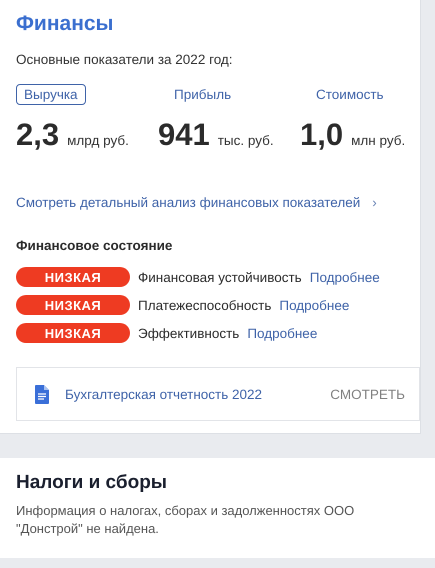  Describe the element at coordinates (197, 394) in the screenshot. I see `report-link: Бухгалтерская отчетность 2022` at that location.